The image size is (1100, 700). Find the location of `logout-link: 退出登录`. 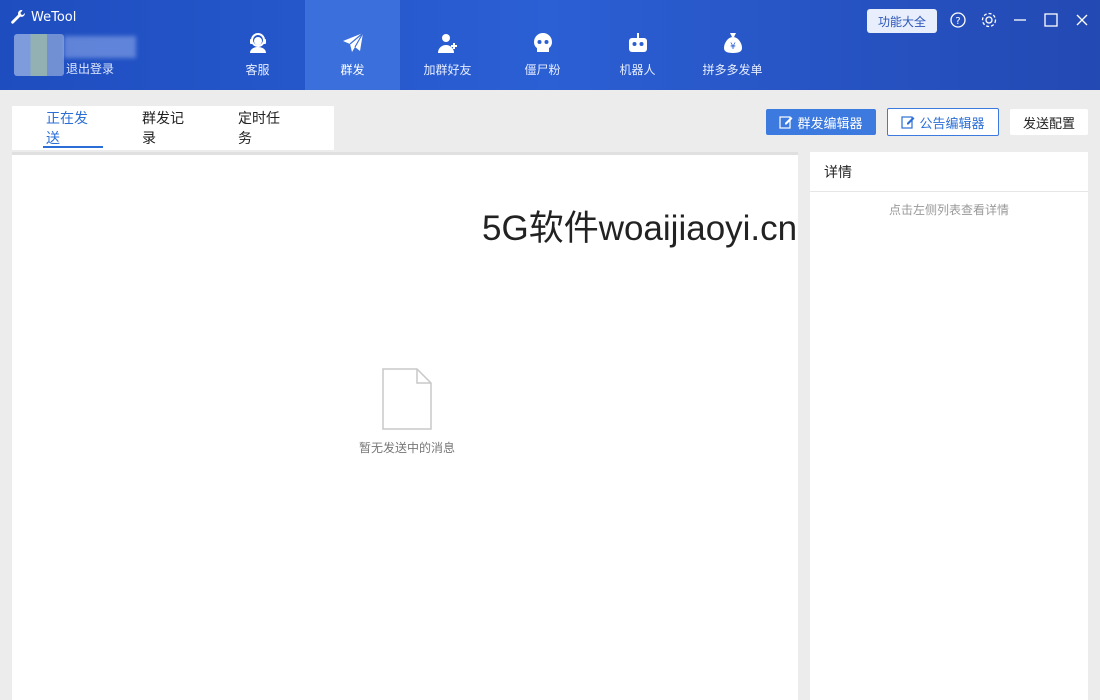

logout-link: 退出登录 is located at coordinates (90, 68).